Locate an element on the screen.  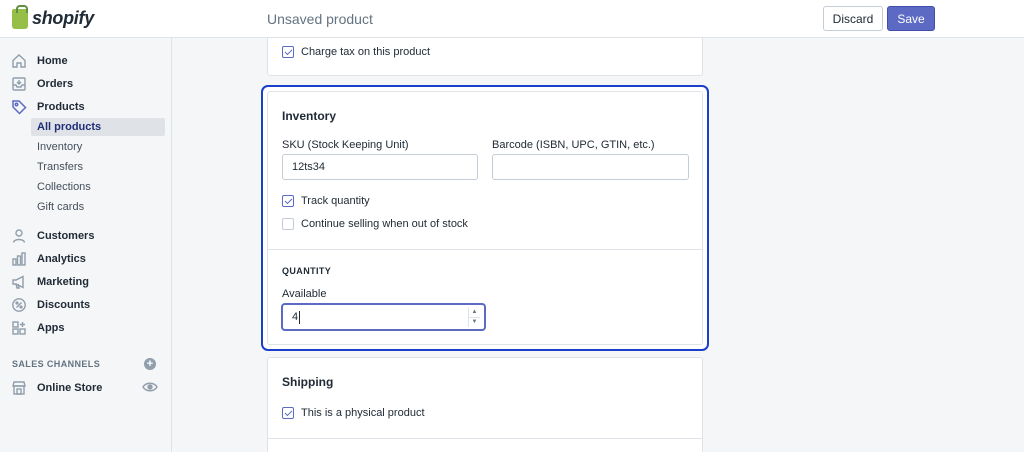
shipping-card: Shipping This is a physical product is located at coordinates (485, 404).